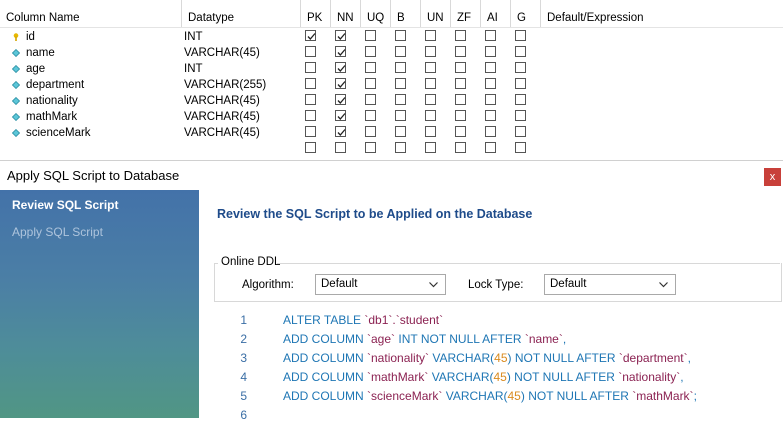 The height and width of the screenshot is (422, 783). Describe the element at coordinates (40, 53) in the screenshot. I see `column-name-cell: name` at that location.